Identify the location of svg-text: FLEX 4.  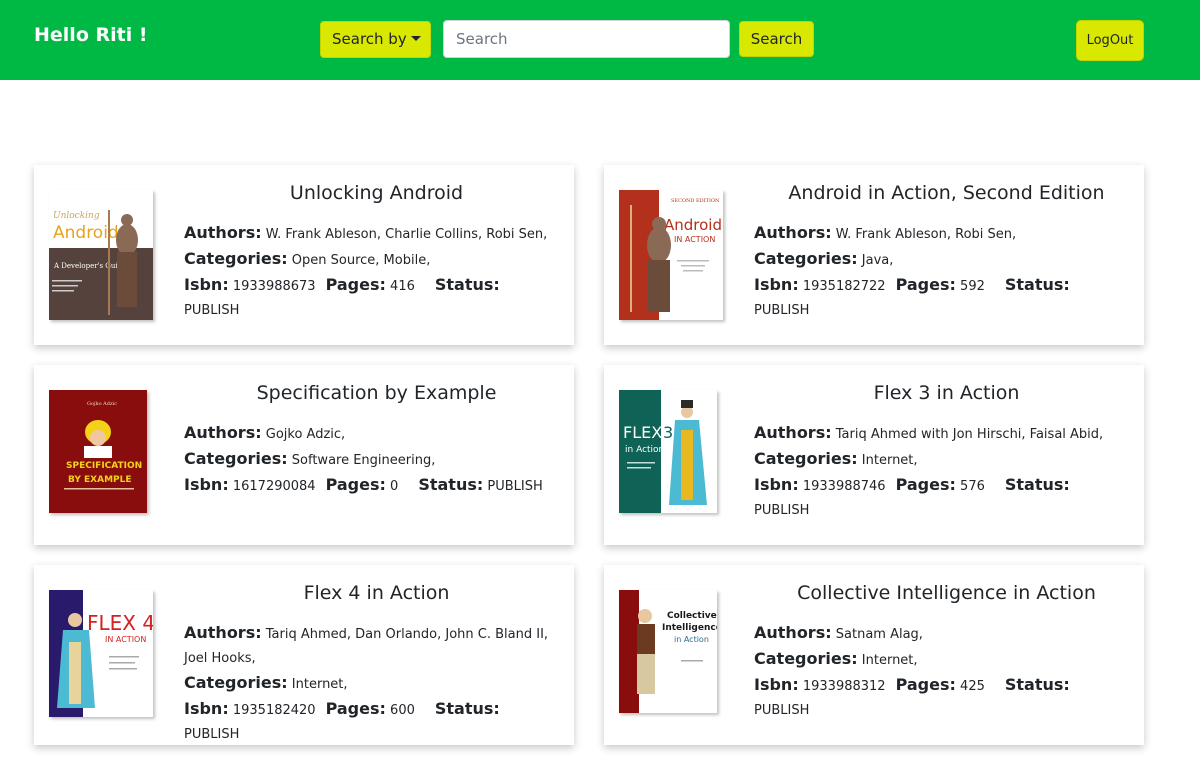
(120, 623).